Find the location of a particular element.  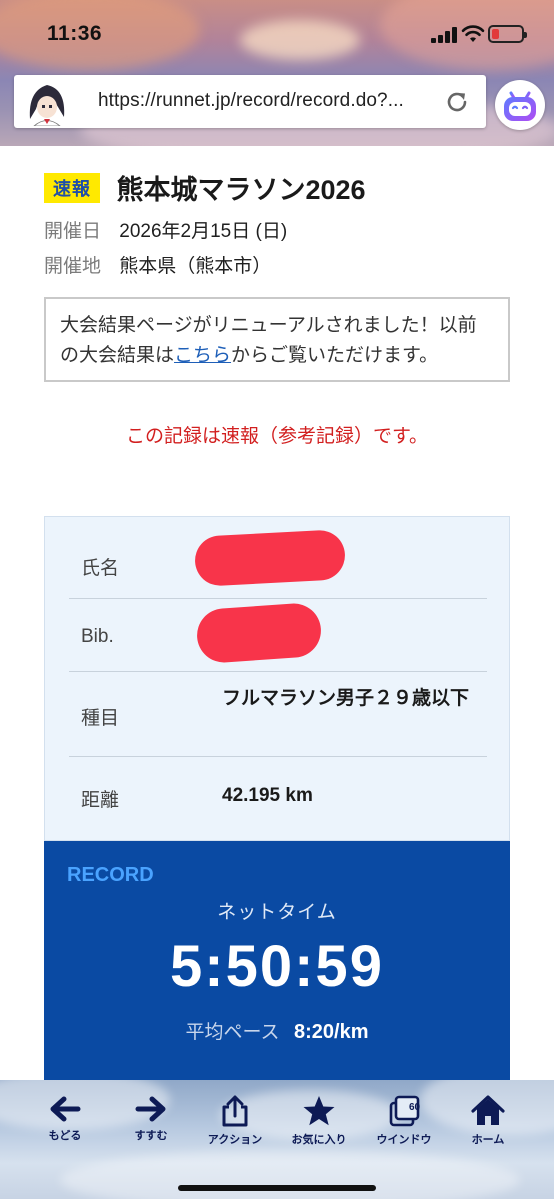

pace-value: 8:20/km is located at coordinates (331, 1032).